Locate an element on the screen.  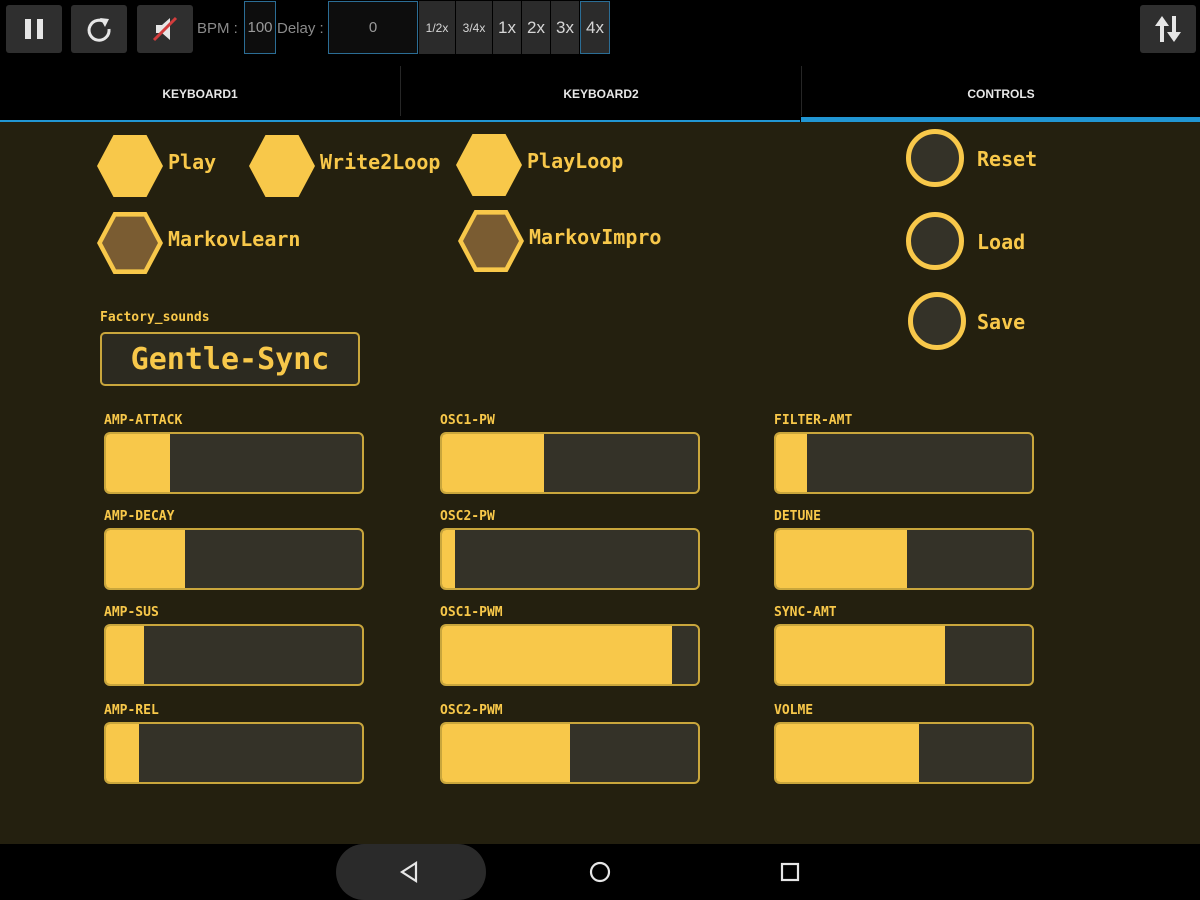
slider-label-sync-amt: SYNC-AMT is located at coordinates (805, 612).